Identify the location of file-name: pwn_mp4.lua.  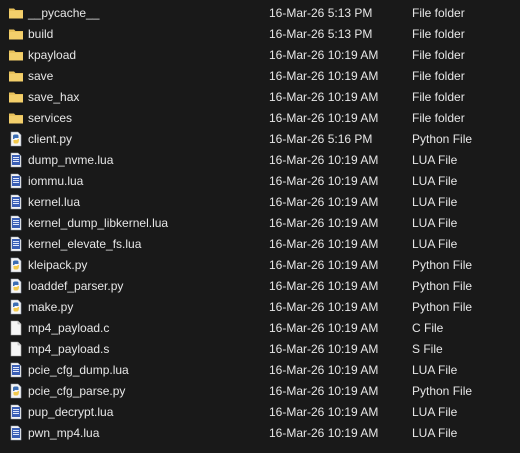
(64, 433).